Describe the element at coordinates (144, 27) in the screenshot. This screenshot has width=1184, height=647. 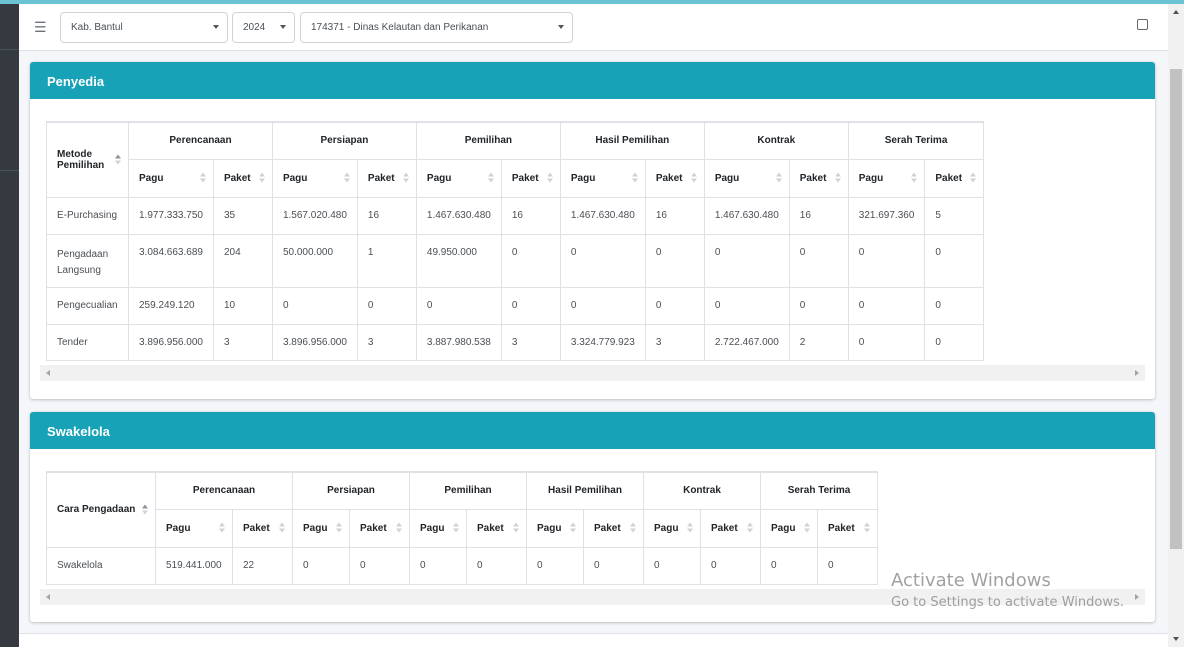
I see `region-select: Kab. Bantul` at that location.